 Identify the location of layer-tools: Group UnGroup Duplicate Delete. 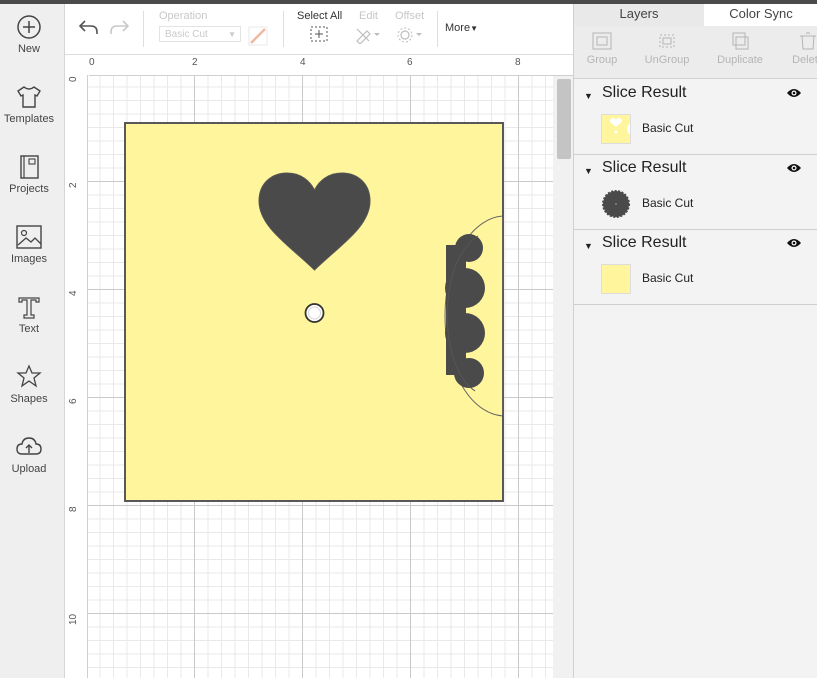
(695, 52).